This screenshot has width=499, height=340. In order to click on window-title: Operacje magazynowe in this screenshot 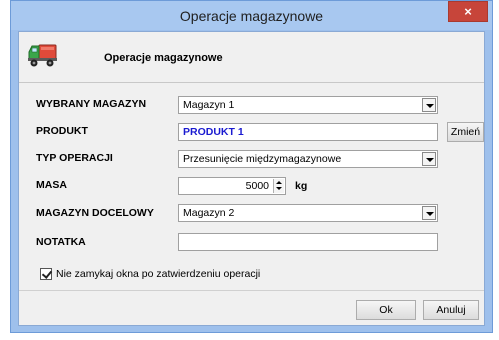, I will do `click(251, 16)`.